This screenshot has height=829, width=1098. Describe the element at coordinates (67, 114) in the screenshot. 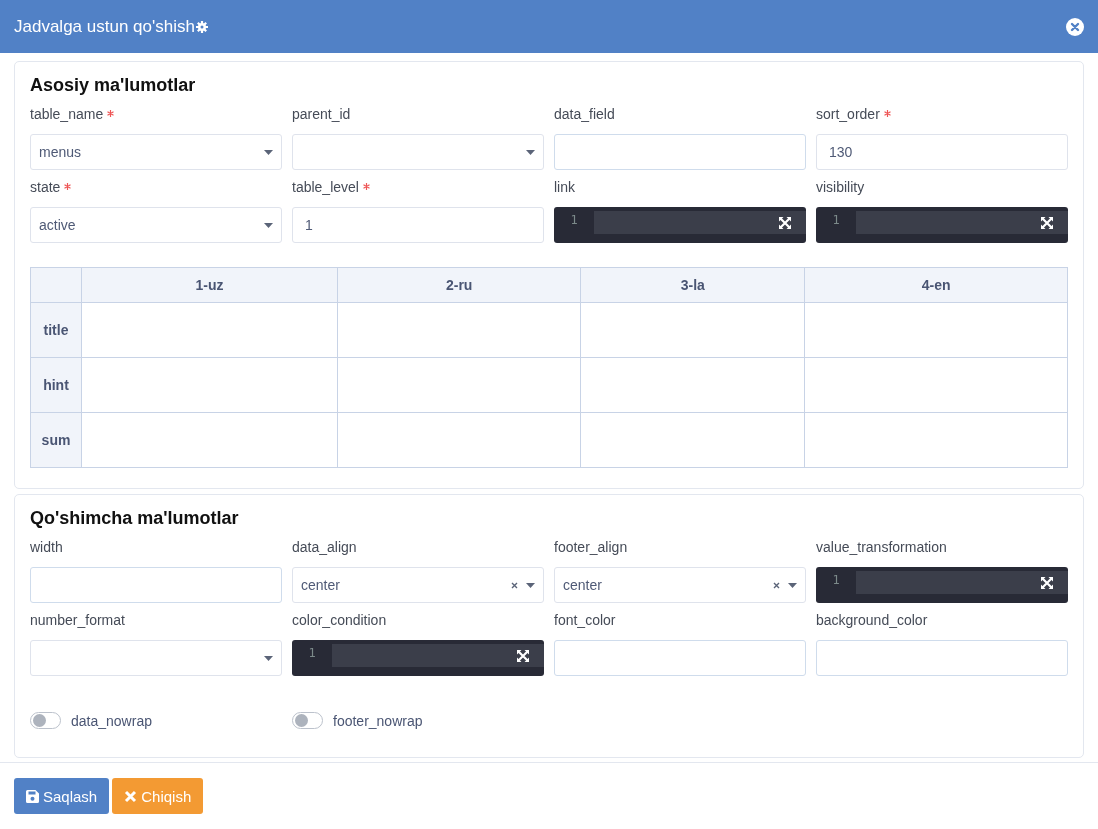

I see `field-label: table_name` at that location.